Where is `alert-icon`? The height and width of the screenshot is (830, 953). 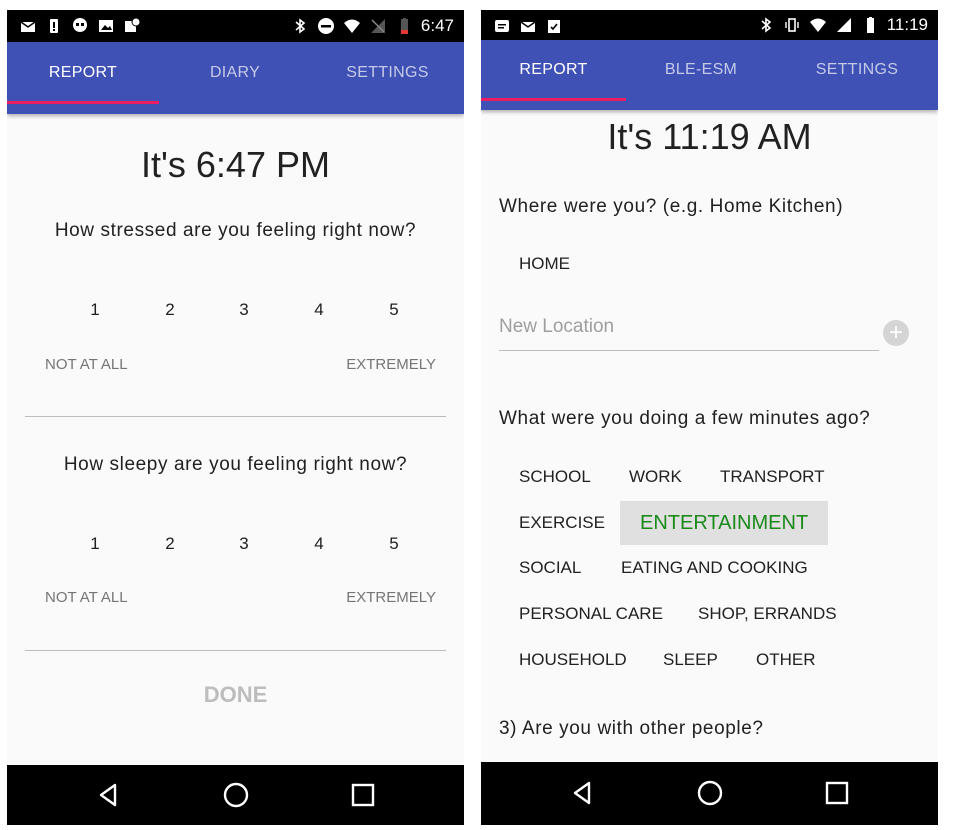
alert-icon is located at coordinates (54, 26).